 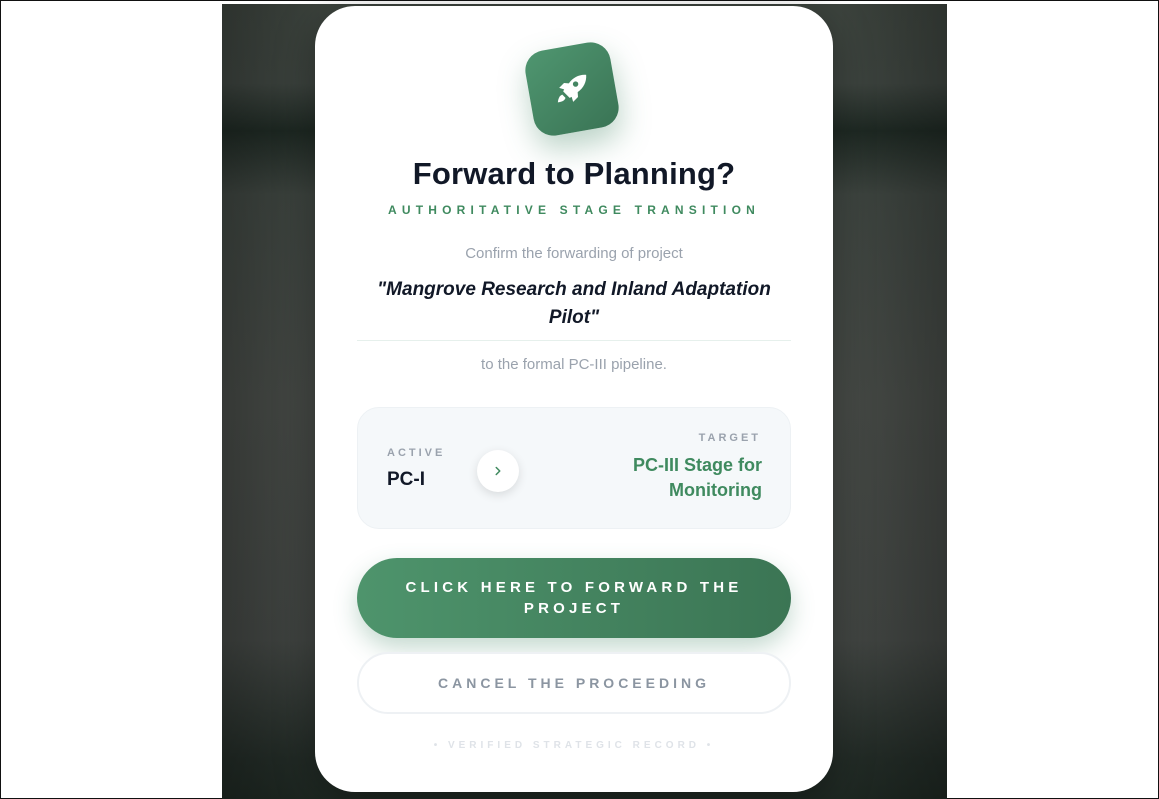 What do you see at coordinates (574, 210) in the screenshot?
I see `dialog-subtitle: AUTHORITATIVE STAGE TRANSITION` at bounding box center [574, 210].